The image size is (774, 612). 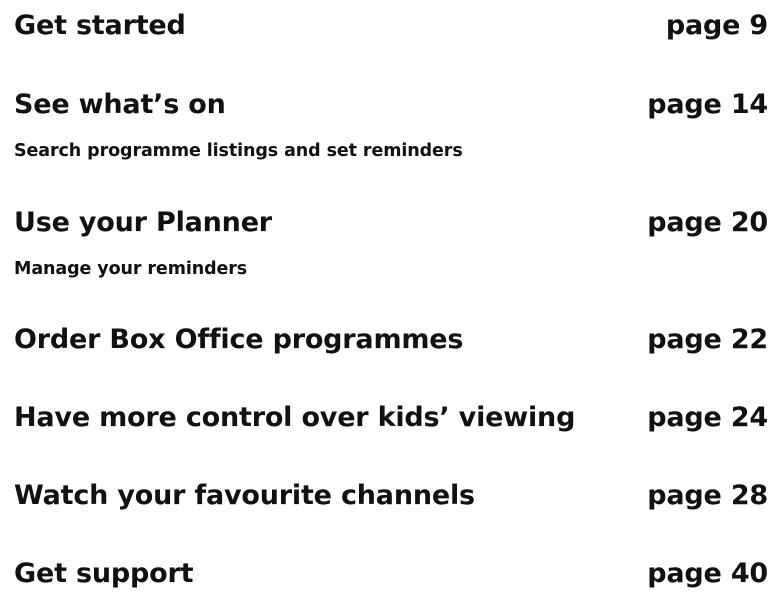 I want to click on toc-entry-get-support: Get support page 40, so click(x=391, y=574).